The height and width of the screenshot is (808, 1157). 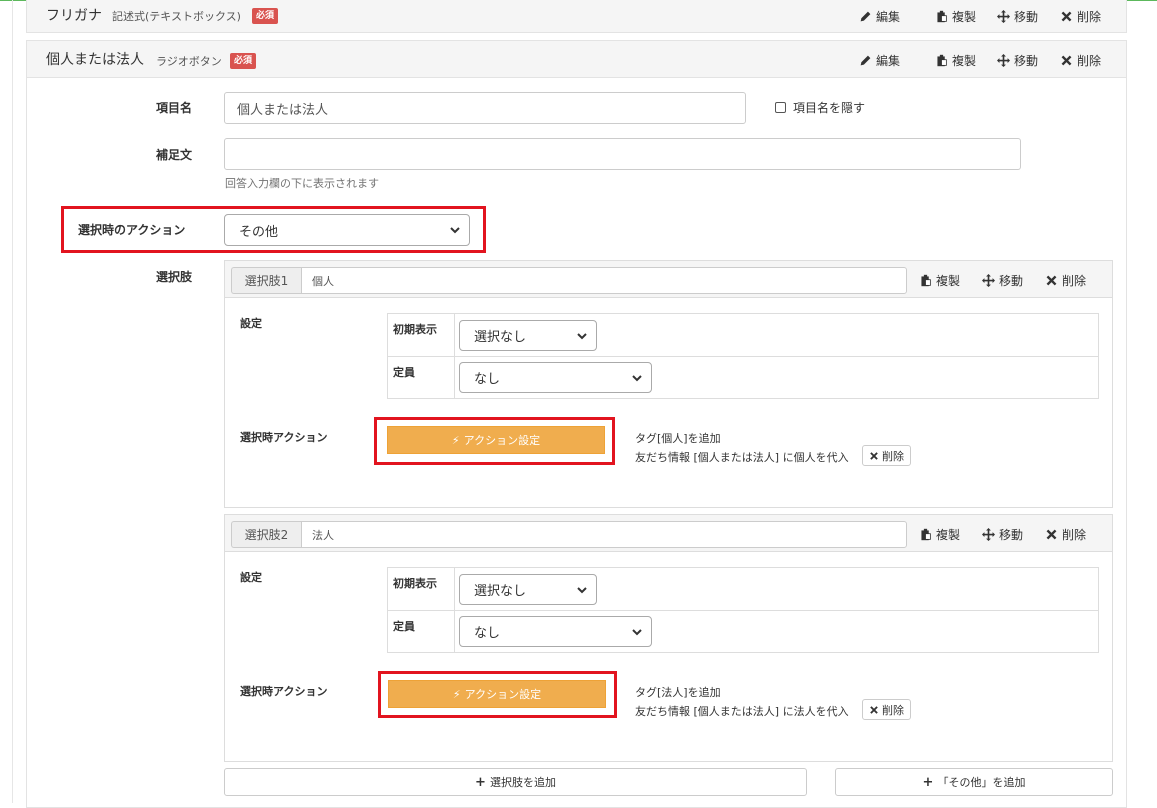 What do you see at coordinates (974, 782) in the screenshot?
I see `add-other-button: + 「その他」を追加` at bounding box center [974, 782].